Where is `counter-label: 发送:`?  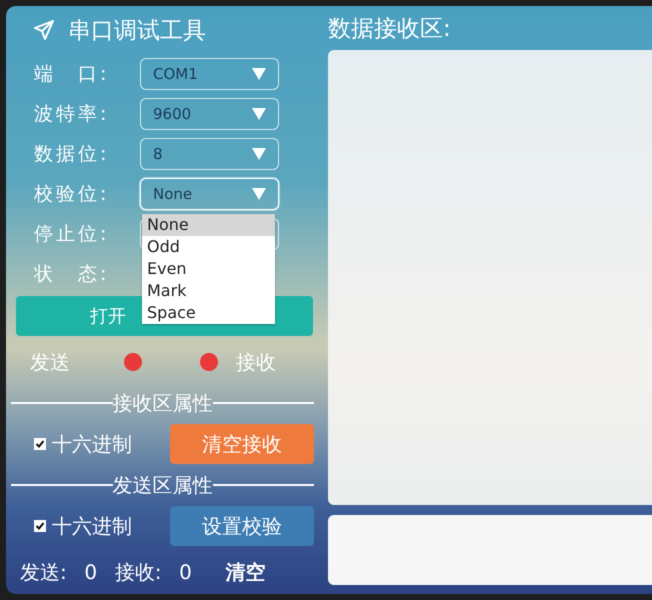 counter-label: 发送: is located at coordinates (43, 572).